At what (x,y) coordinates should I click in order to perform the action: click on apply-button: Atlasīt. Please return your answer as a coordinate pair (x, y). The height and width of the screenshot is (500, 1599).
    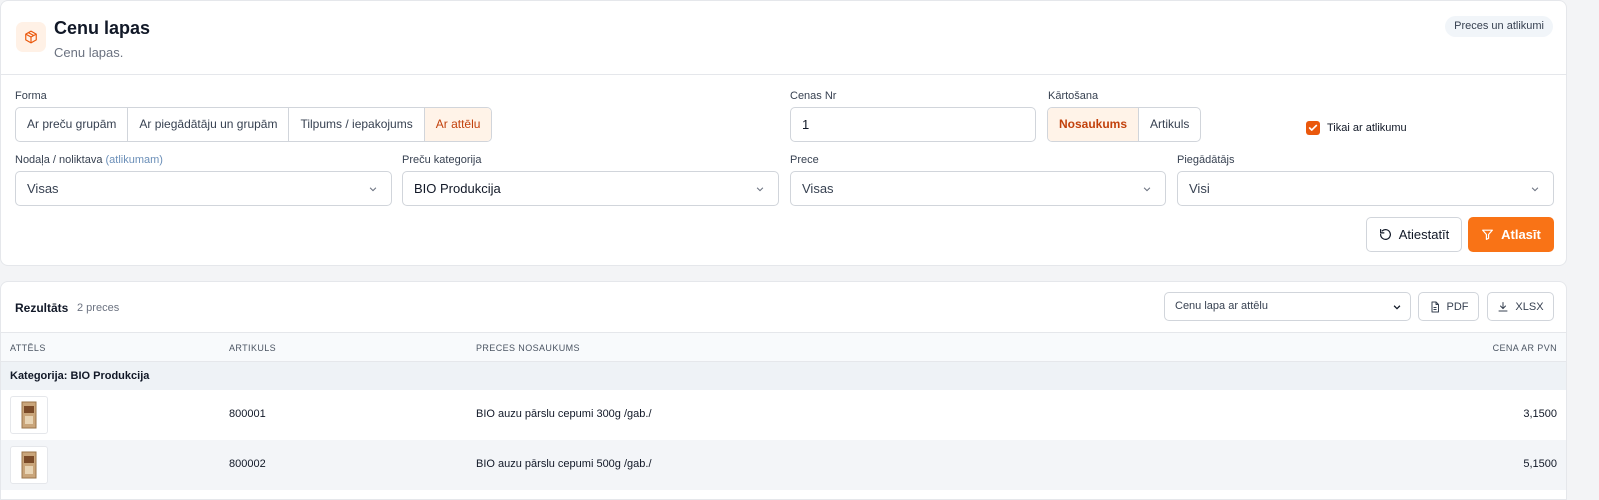
    Looking at the image, I should click on (1511, 234).